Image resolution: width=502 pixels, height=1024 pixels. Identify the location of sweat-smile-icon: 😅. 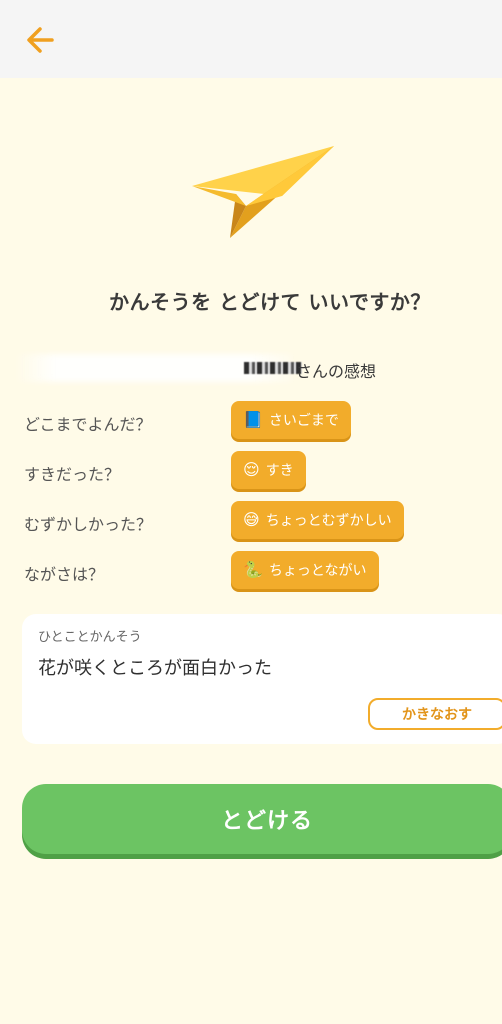
(251, 519).